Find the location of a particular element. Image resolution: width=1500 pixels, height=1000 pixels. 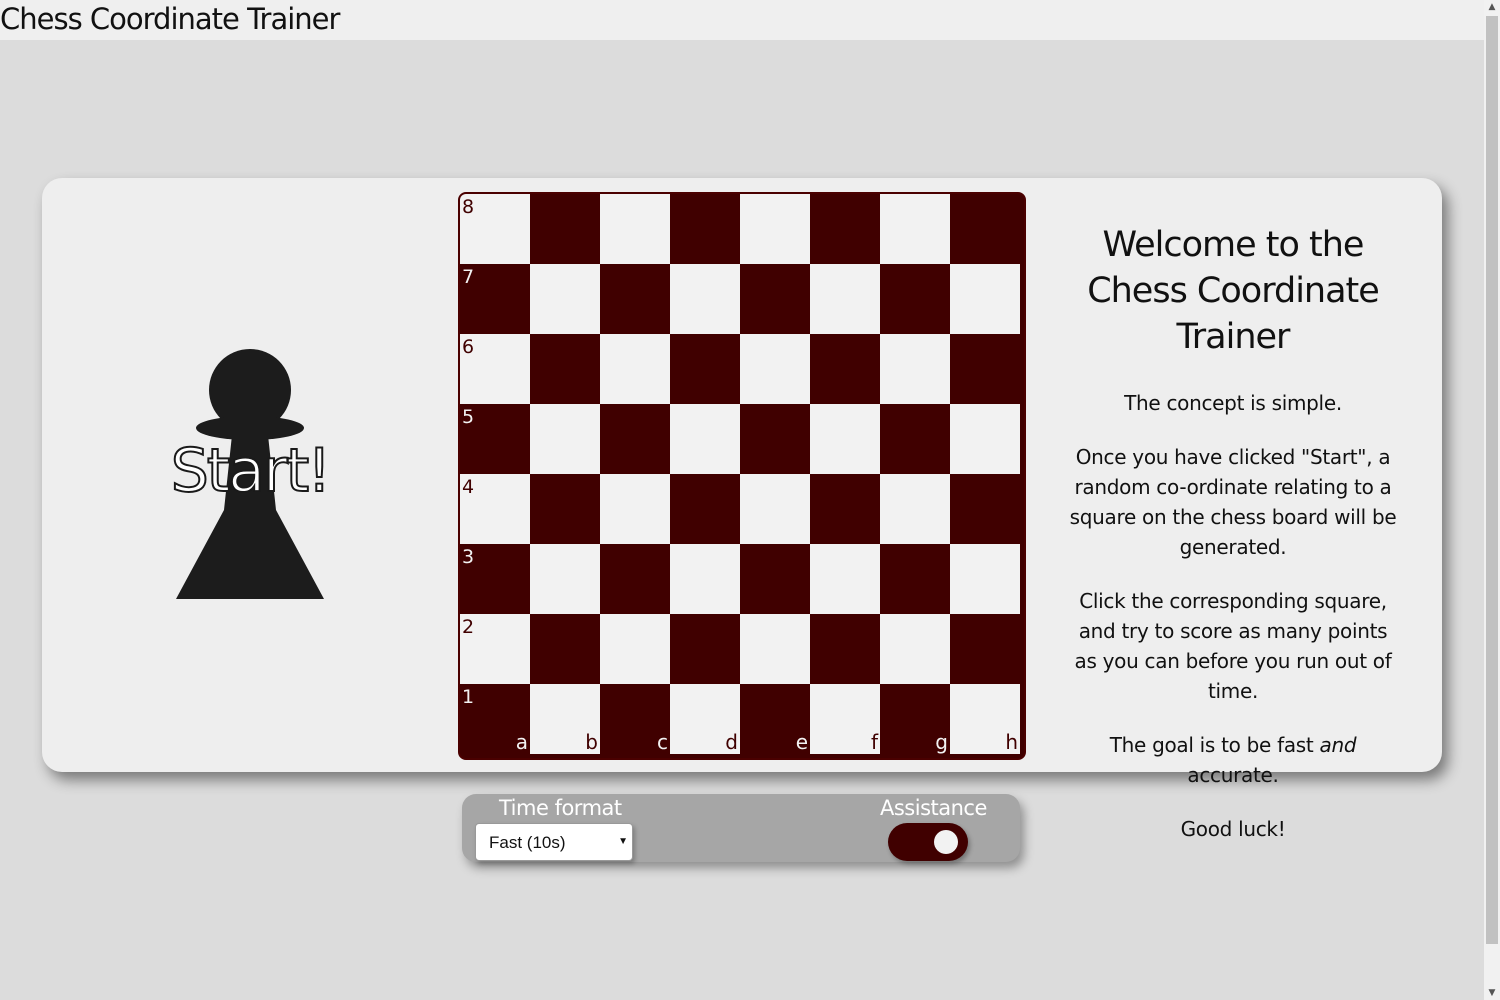

goal-text-end: accurate. is located at coordinates (1233, 775).